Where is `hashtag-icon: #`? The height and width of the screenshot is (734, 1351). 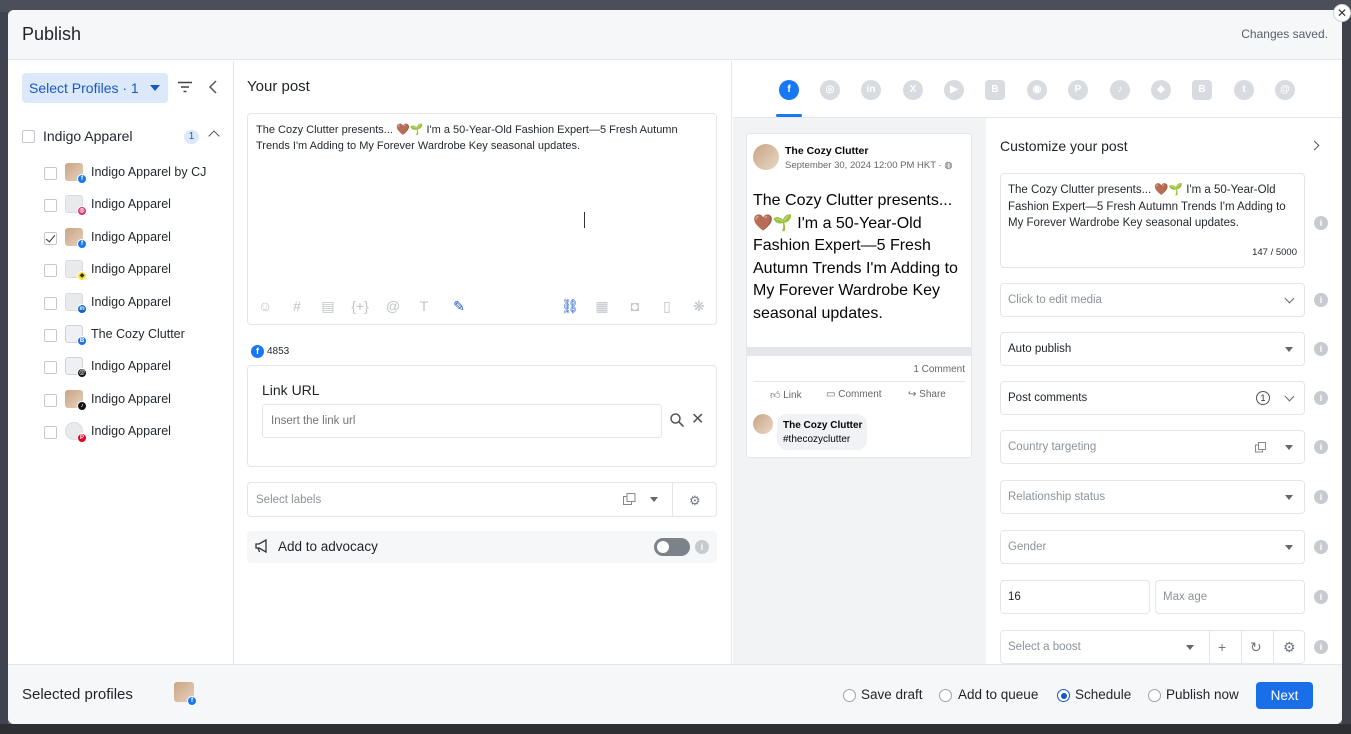
hashtag-icon: # is located at coordinates (297, 306).